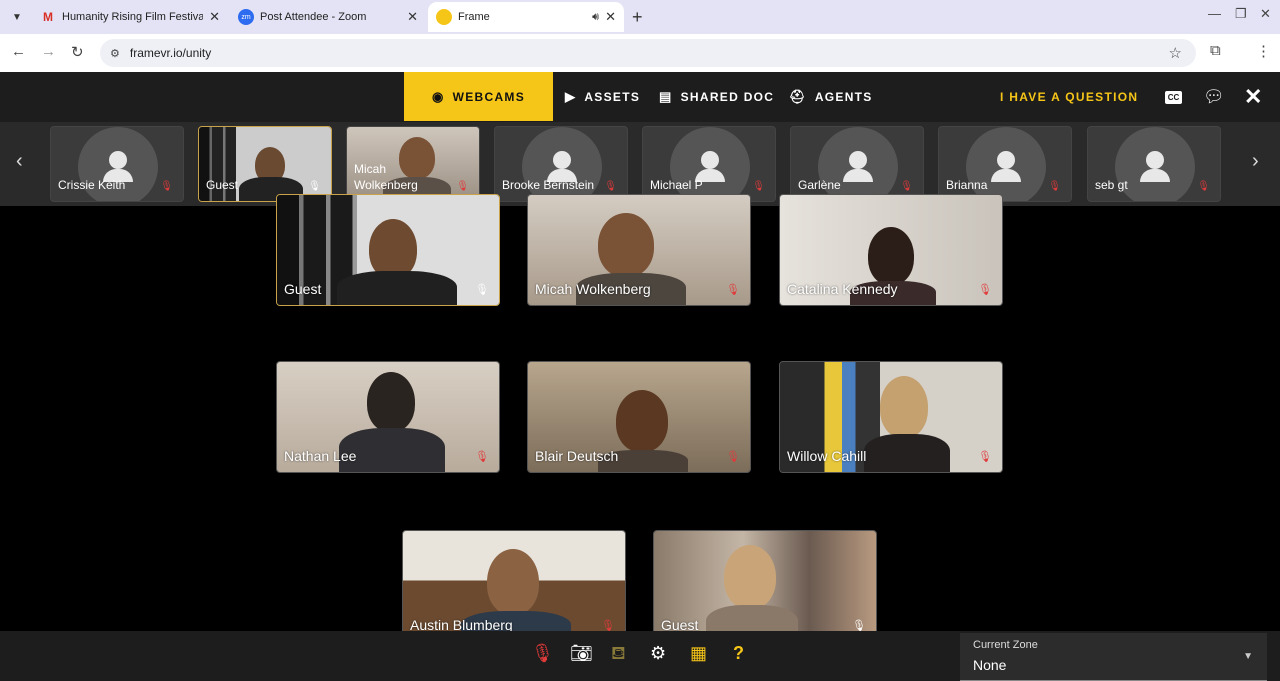 The height and width of the screenshot is (681, 1280). I want to click on video-tile: Catalina Kennedy 🎙︎, so click(891, 250).